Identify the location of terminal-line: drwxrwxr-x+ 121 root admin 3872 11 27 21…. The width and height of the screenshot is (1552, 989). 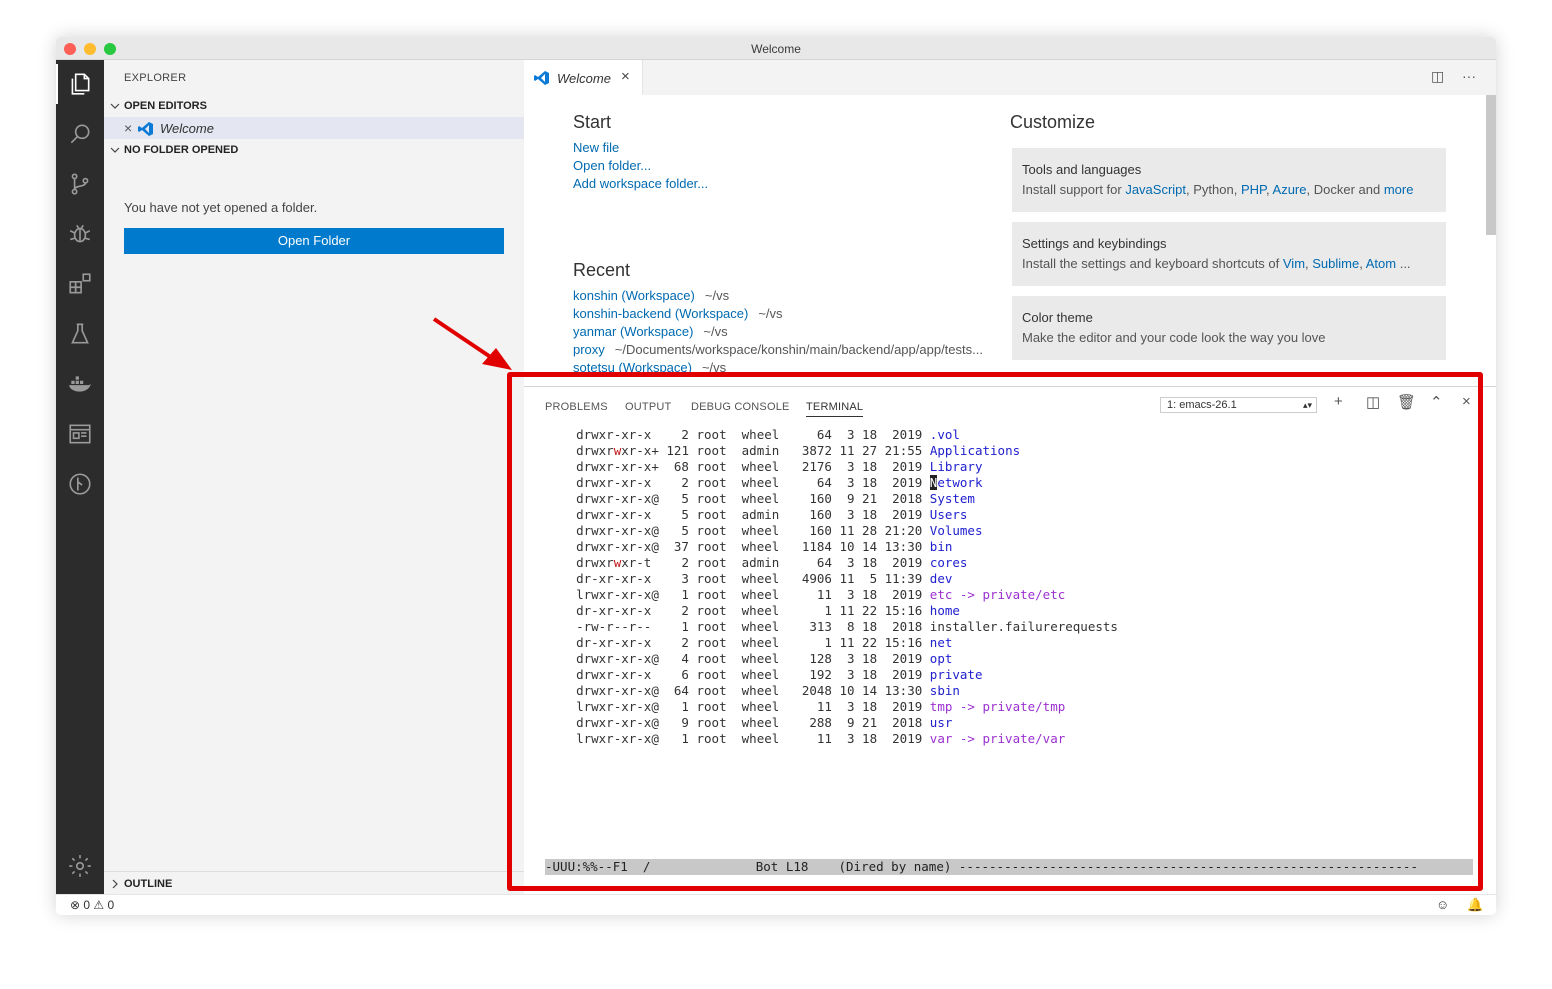
(798, 450).